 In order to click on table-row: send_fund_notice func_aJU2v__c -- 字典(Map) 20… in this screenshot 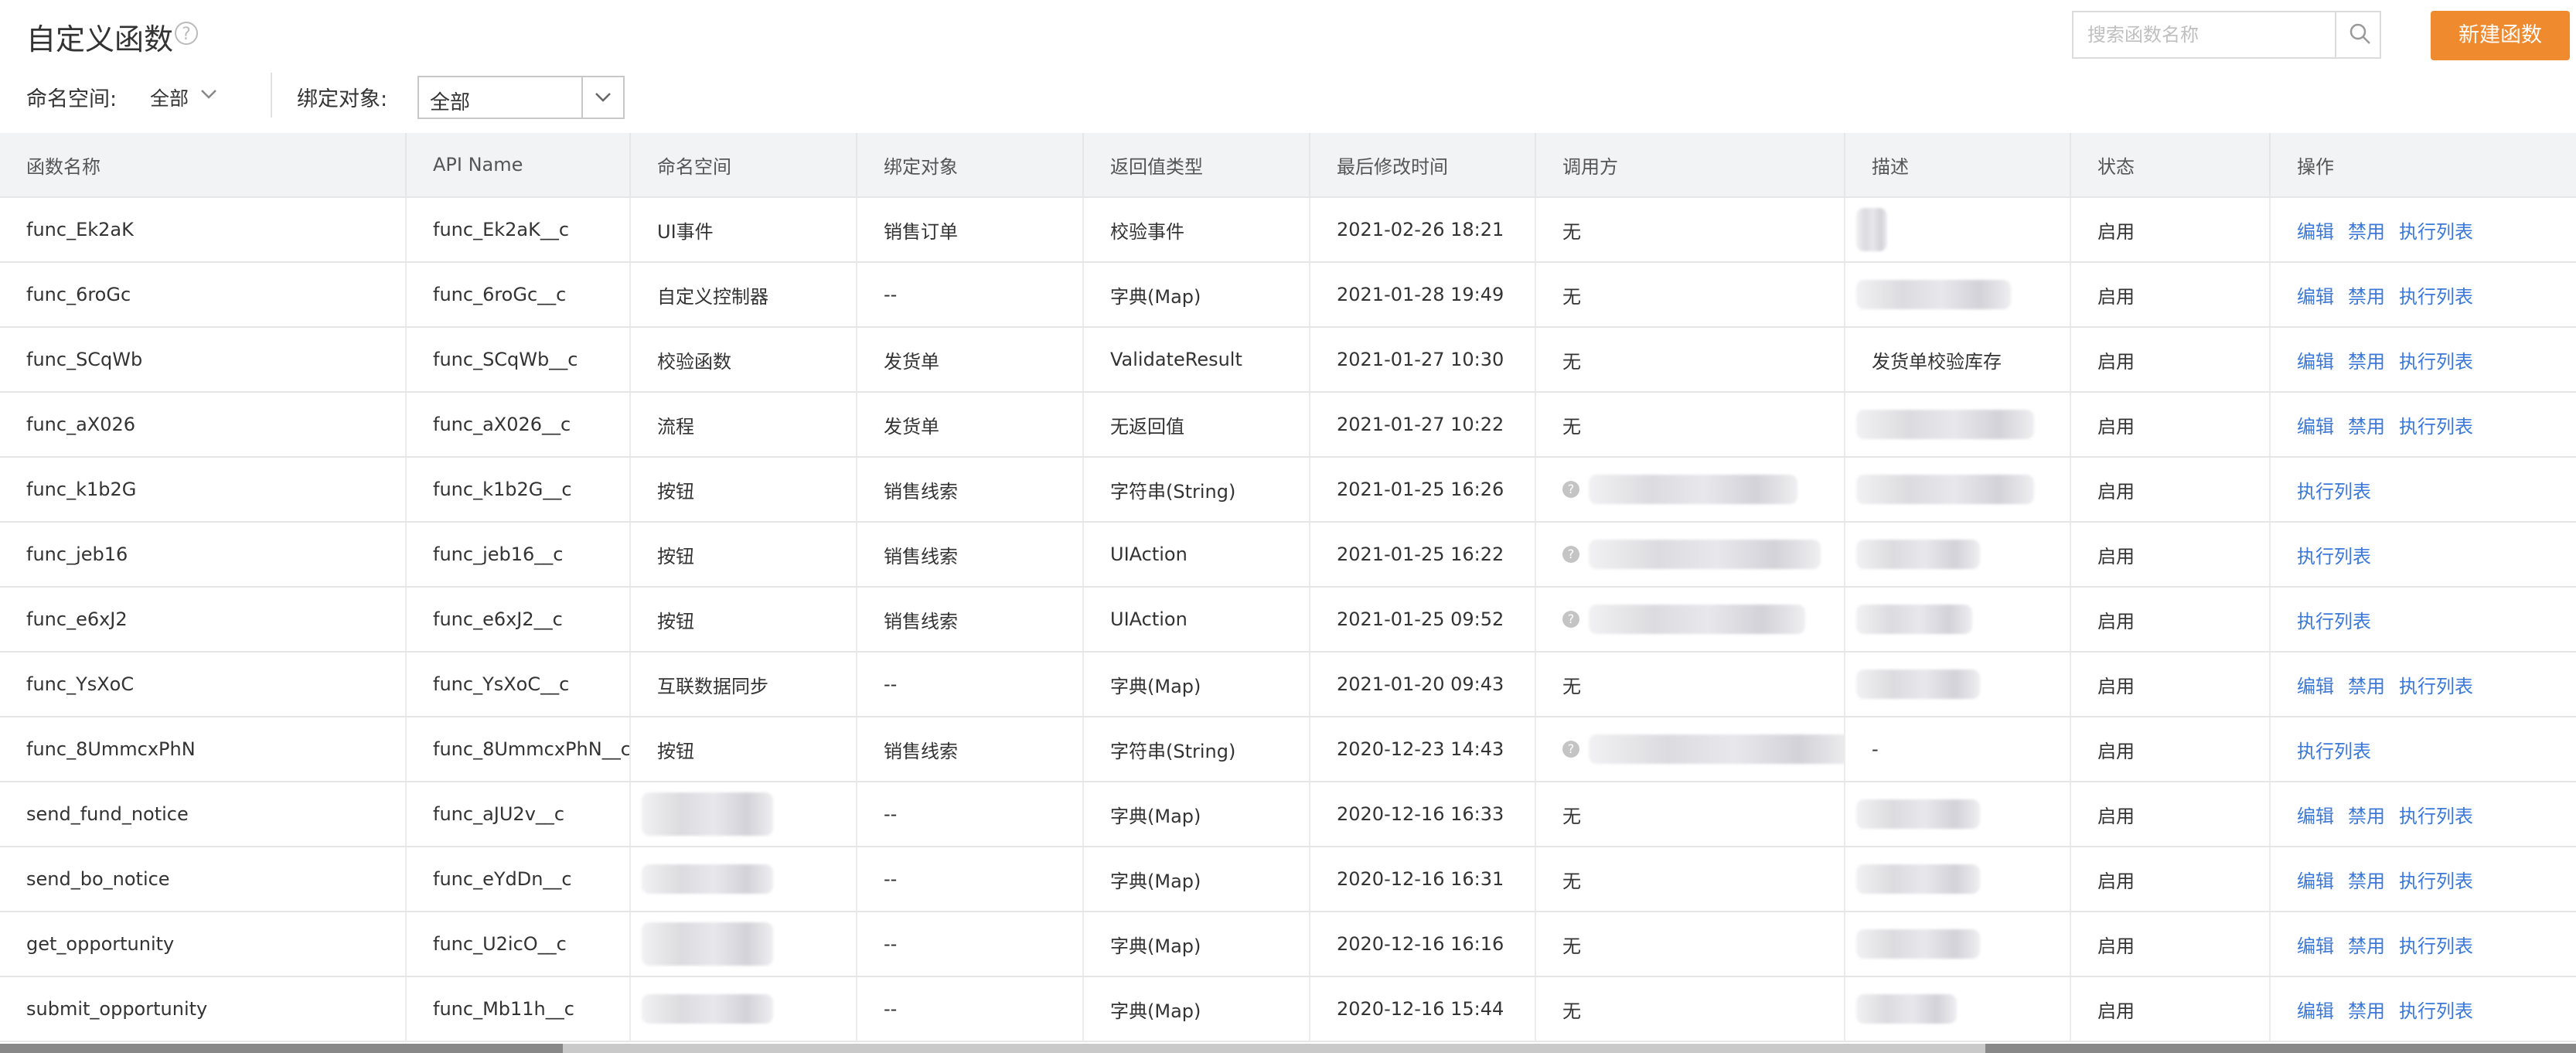, I will do `click(1288, 814)`.